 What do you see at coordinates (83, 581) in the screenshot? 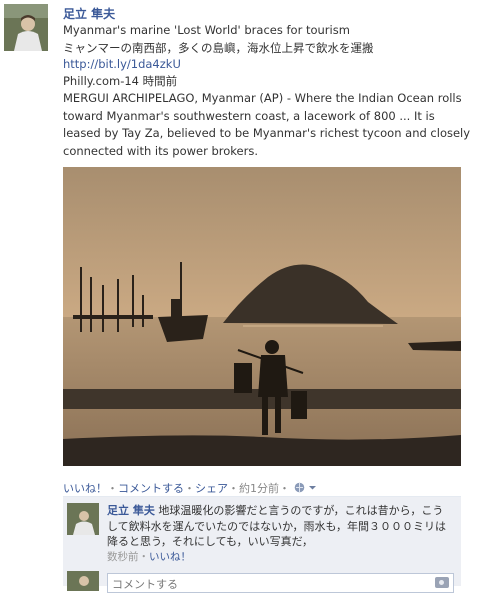
I see `composer-avatar` at bounding box center [83, 581].